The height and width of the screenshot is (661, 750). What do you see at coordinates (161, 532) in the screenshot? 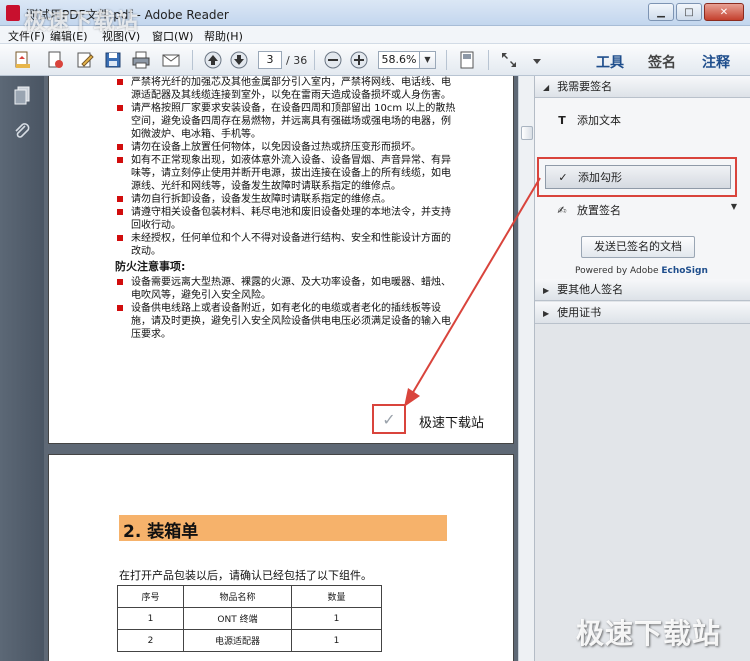
I see `section-title: 2. 装箱单` at bounding box center [161, 532].